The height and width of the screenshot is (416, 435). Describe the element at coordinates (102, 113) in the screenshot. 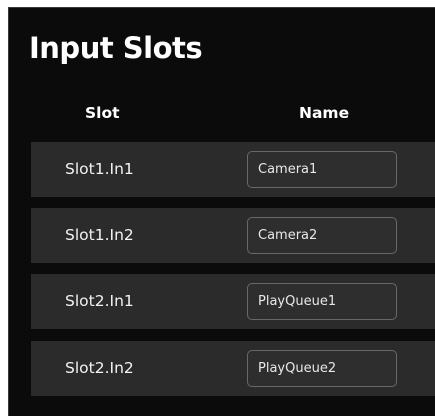

I see `column-header-slot: Slot` at that location.